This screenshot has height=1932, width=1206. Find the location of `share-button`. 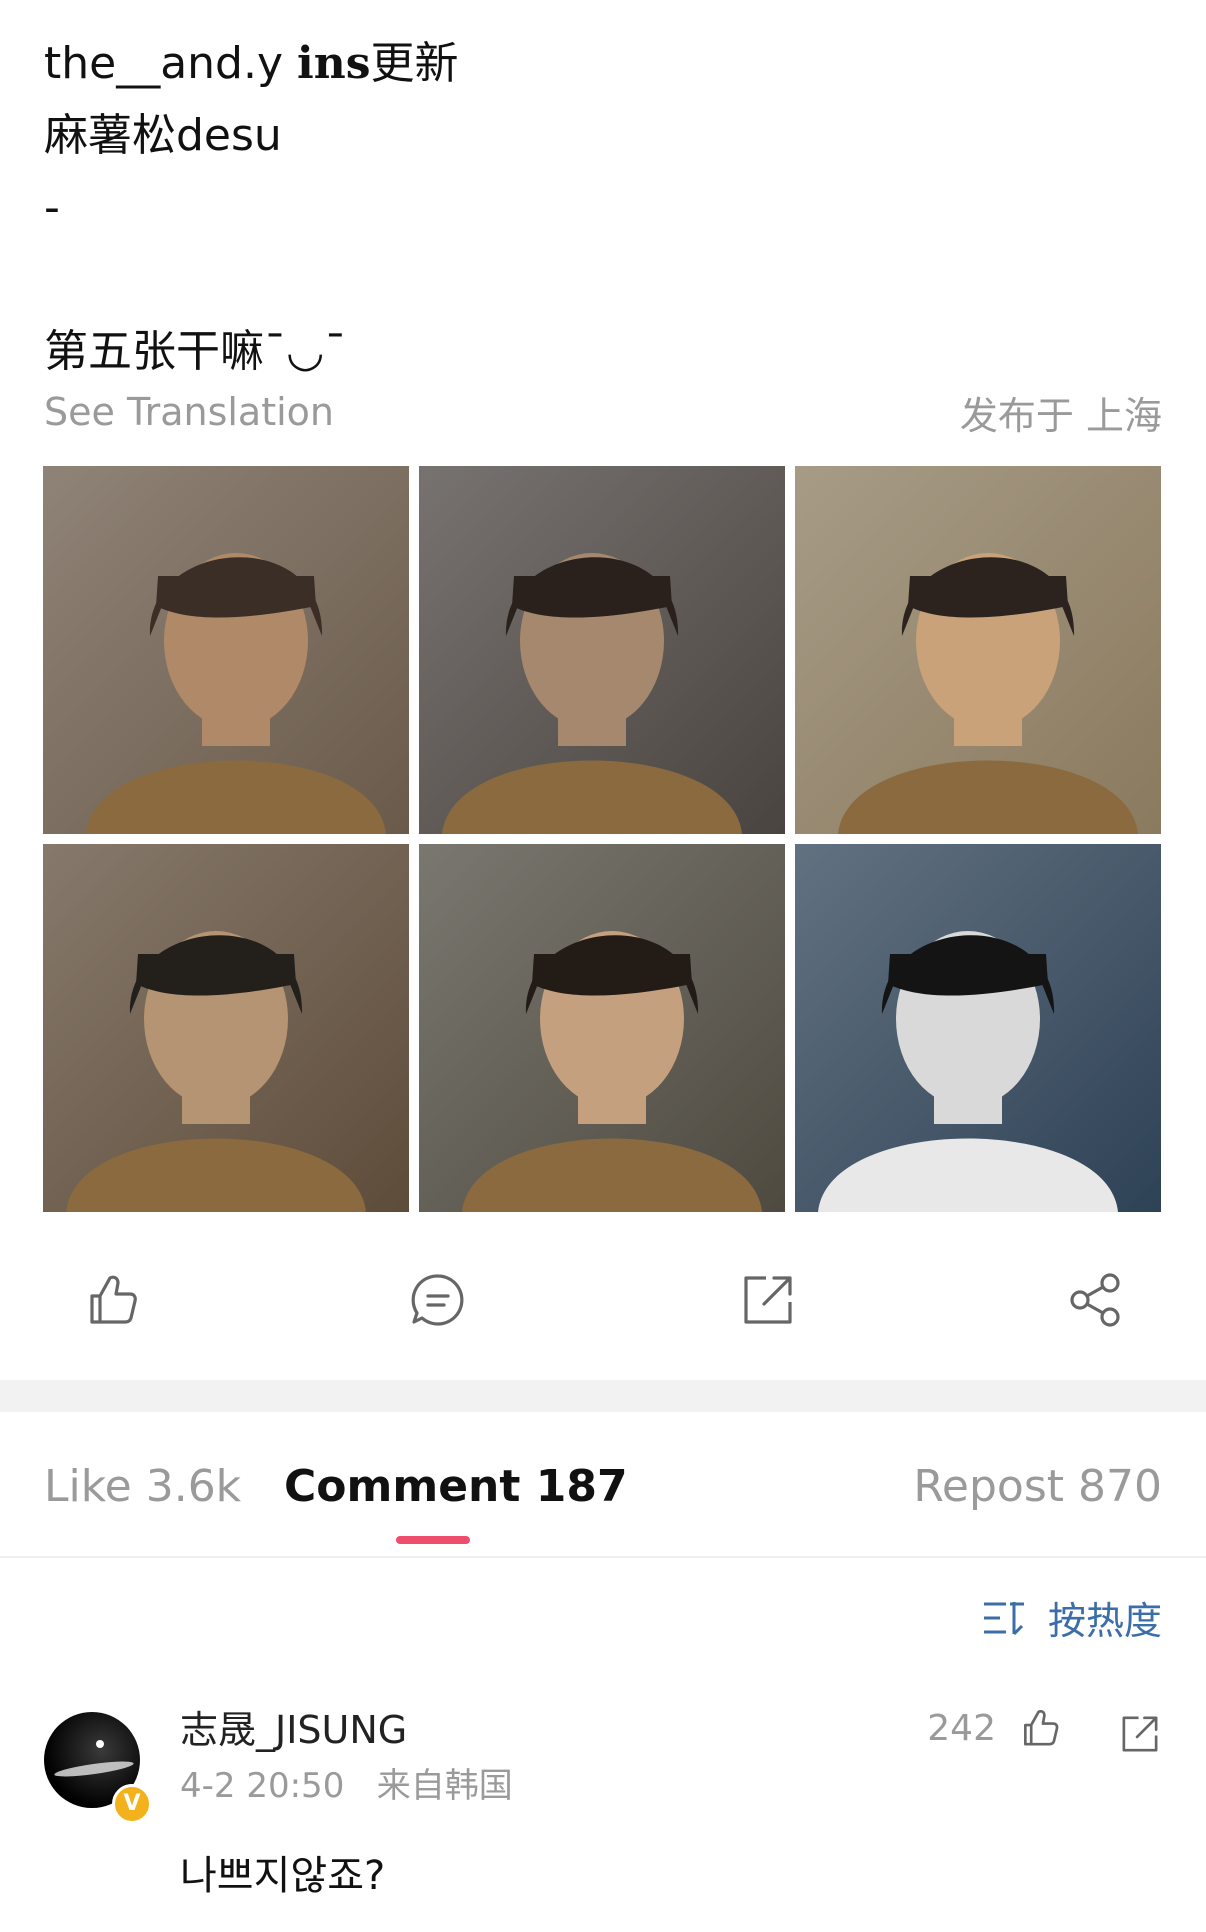

share-button is located at coordinates (1096, 1300).